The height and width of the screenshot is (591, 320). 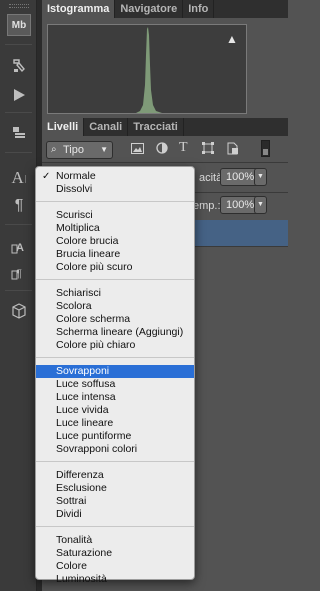 What do you see at coordinates (208, 149) in the screenshot?
I see `shape-filter-icon` at bounding box center [208, 149].